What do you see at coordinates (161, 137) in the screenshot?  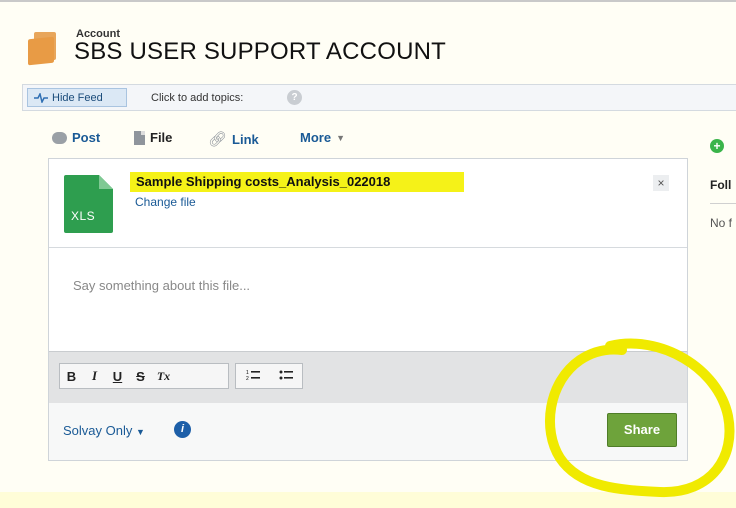 I see `tab-file-label: File` at bounding box center [161, 137].